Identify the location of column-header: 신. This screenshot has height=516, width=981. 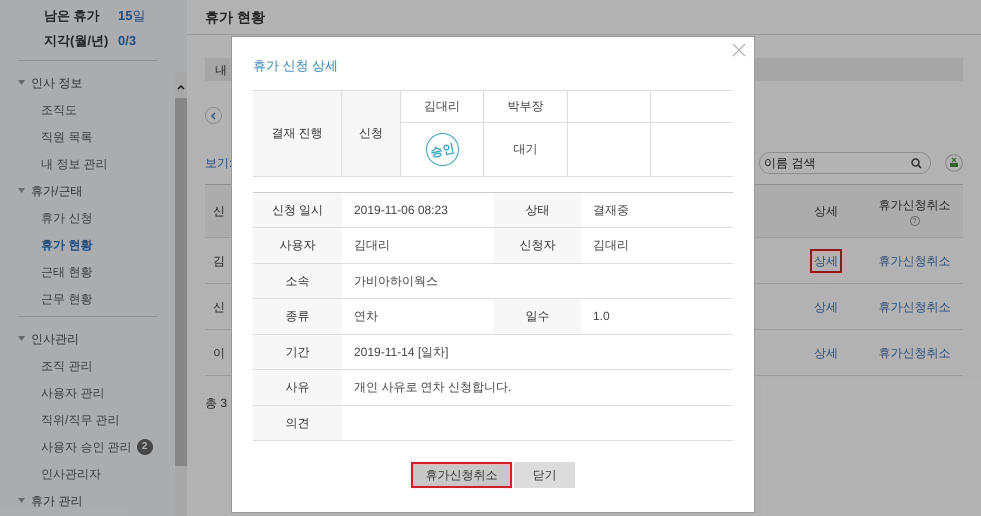
(219, 211).